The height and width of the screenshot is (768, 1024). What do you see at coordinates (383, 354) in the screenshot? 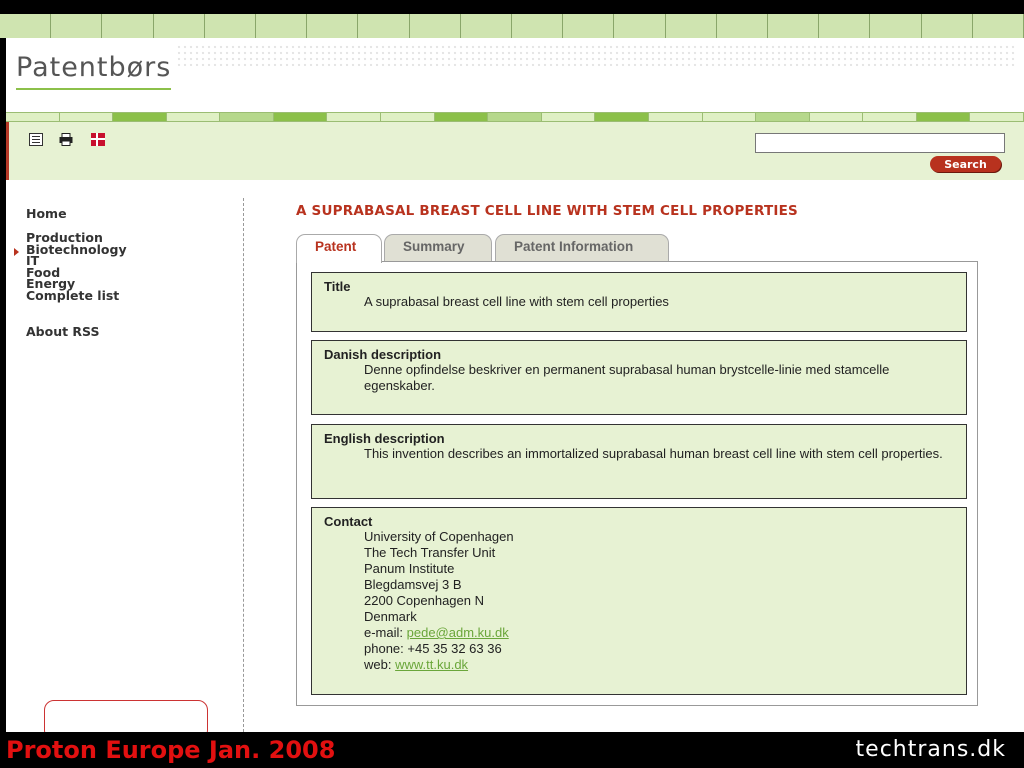
I see `danish-label: Danish description` at bounding box center [383, 354].